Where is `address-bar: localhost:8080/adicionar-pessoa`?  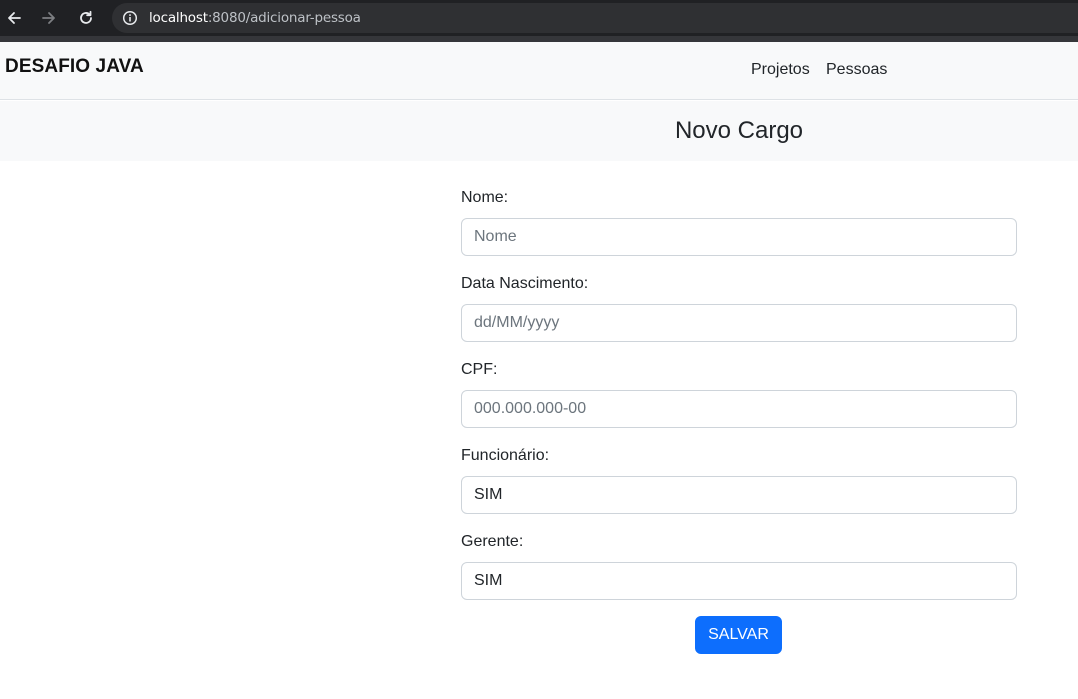 address-bar: localhost:8080/adicionar-pessoa is located at coordinates (595, 18).